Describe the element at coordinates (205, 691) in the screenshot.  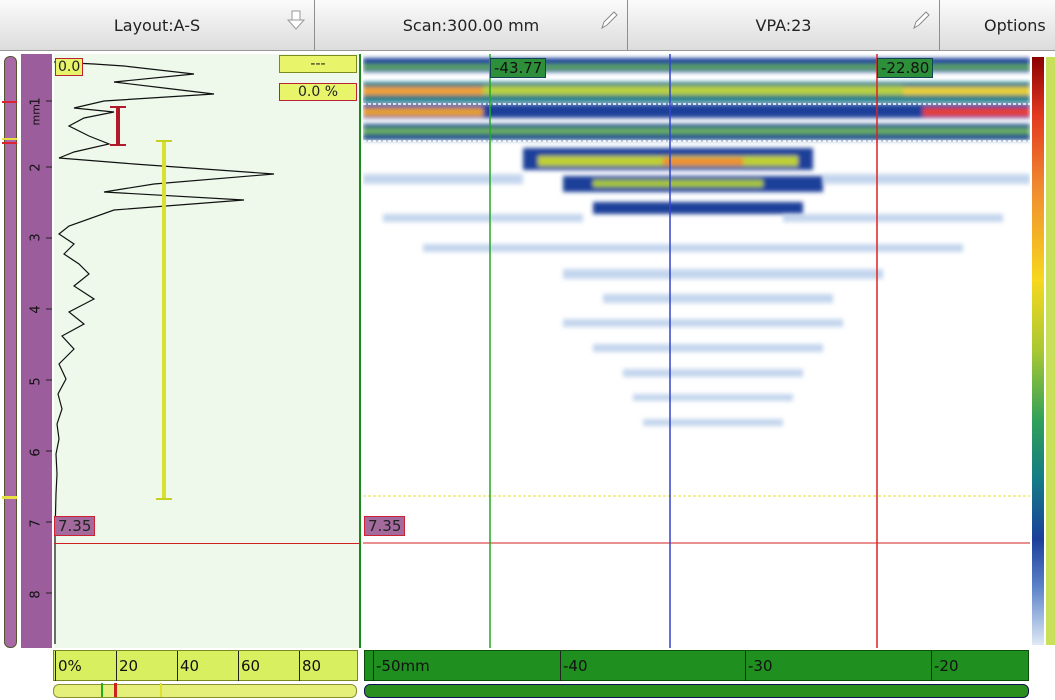
I see `amplitude-scrollbar` at that location.